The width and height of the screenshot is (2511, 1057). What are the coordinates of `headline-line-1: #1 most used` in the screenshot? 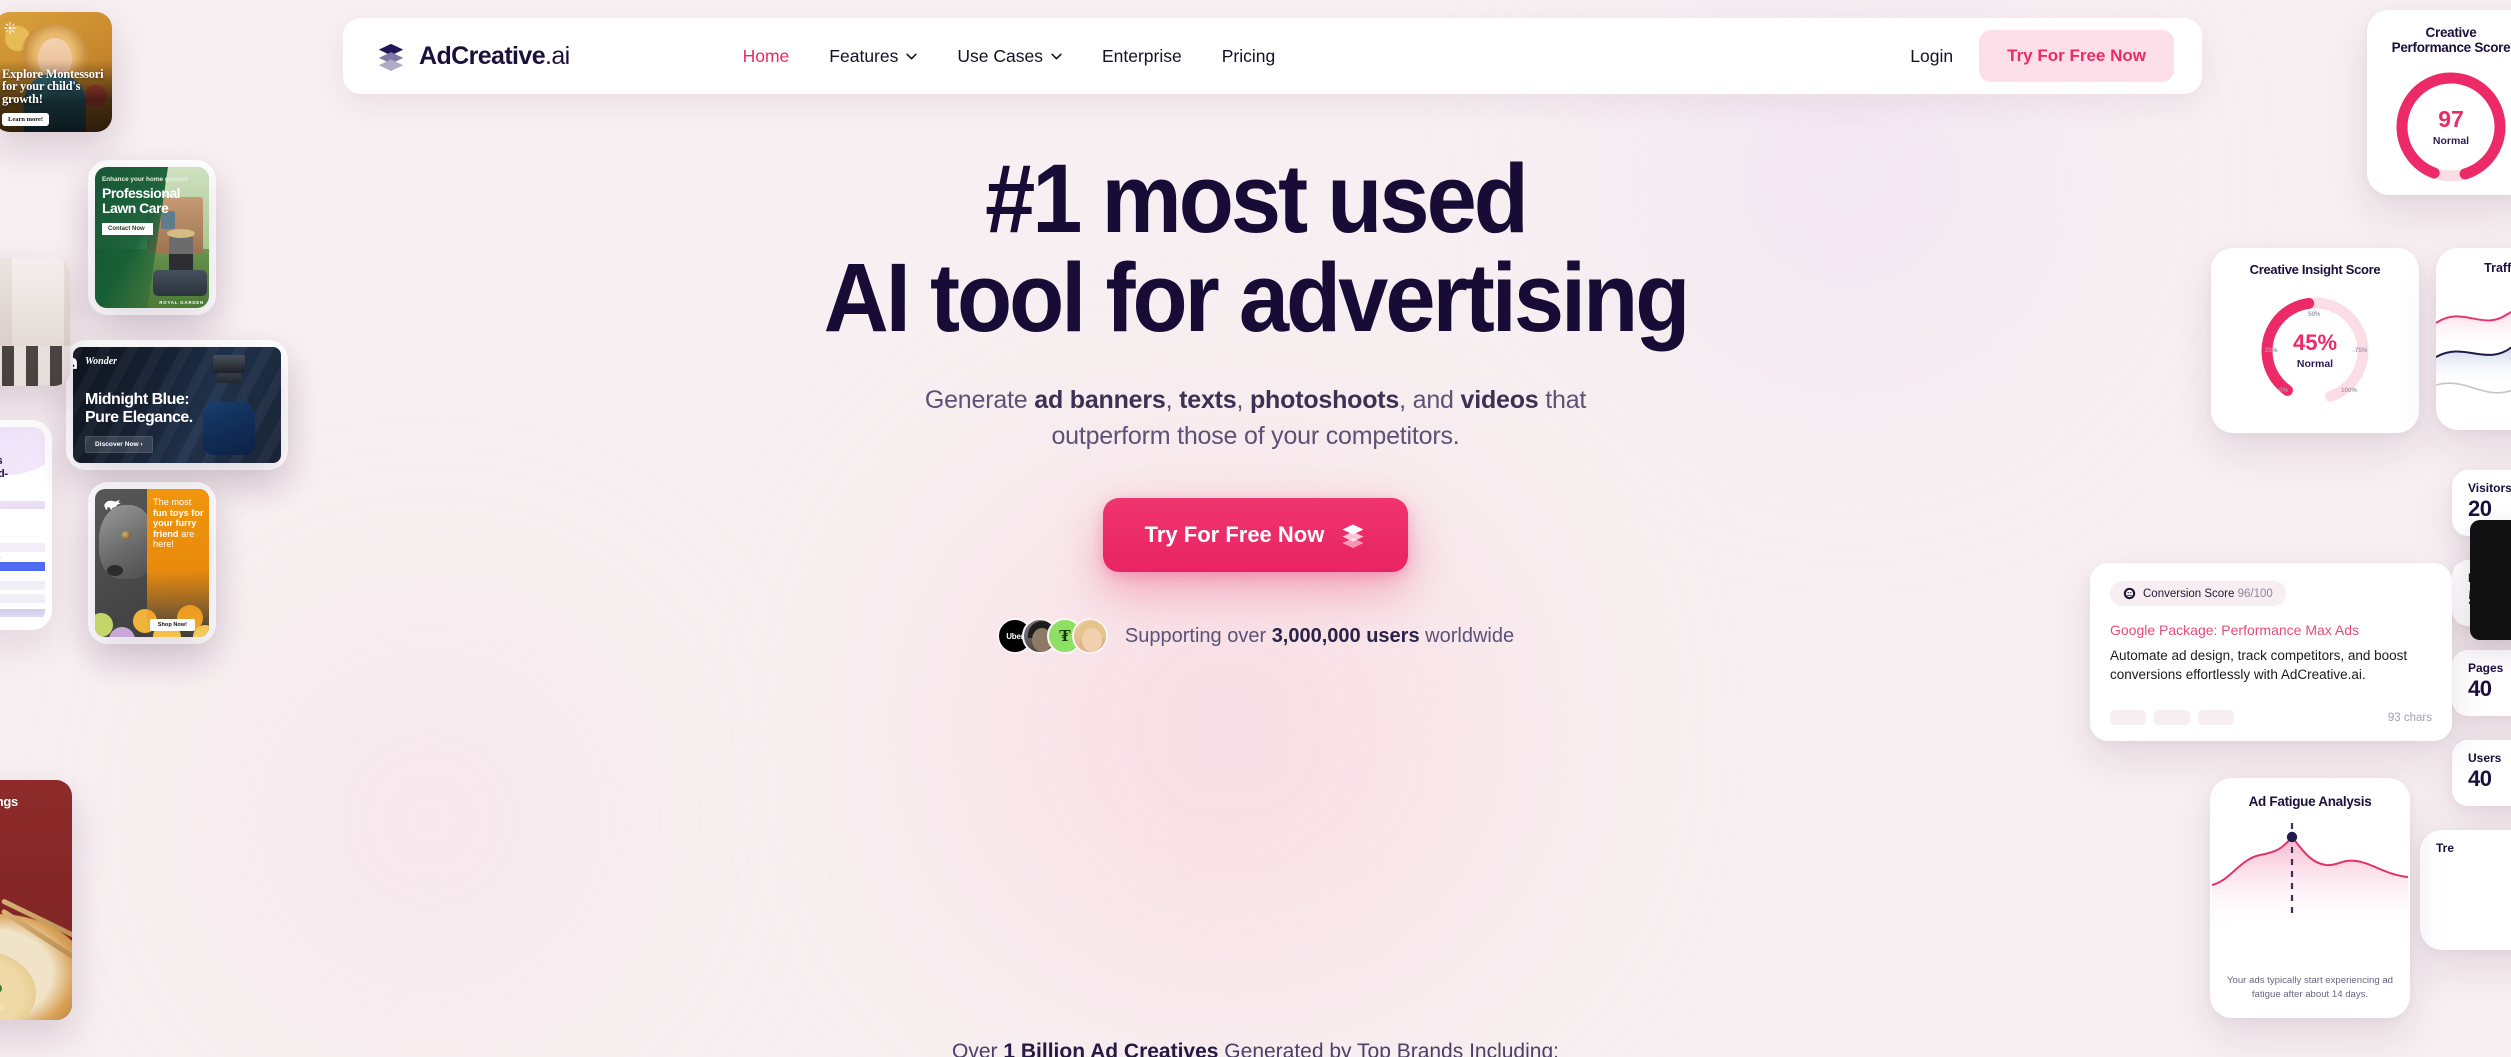 It's located at (1257, 198).